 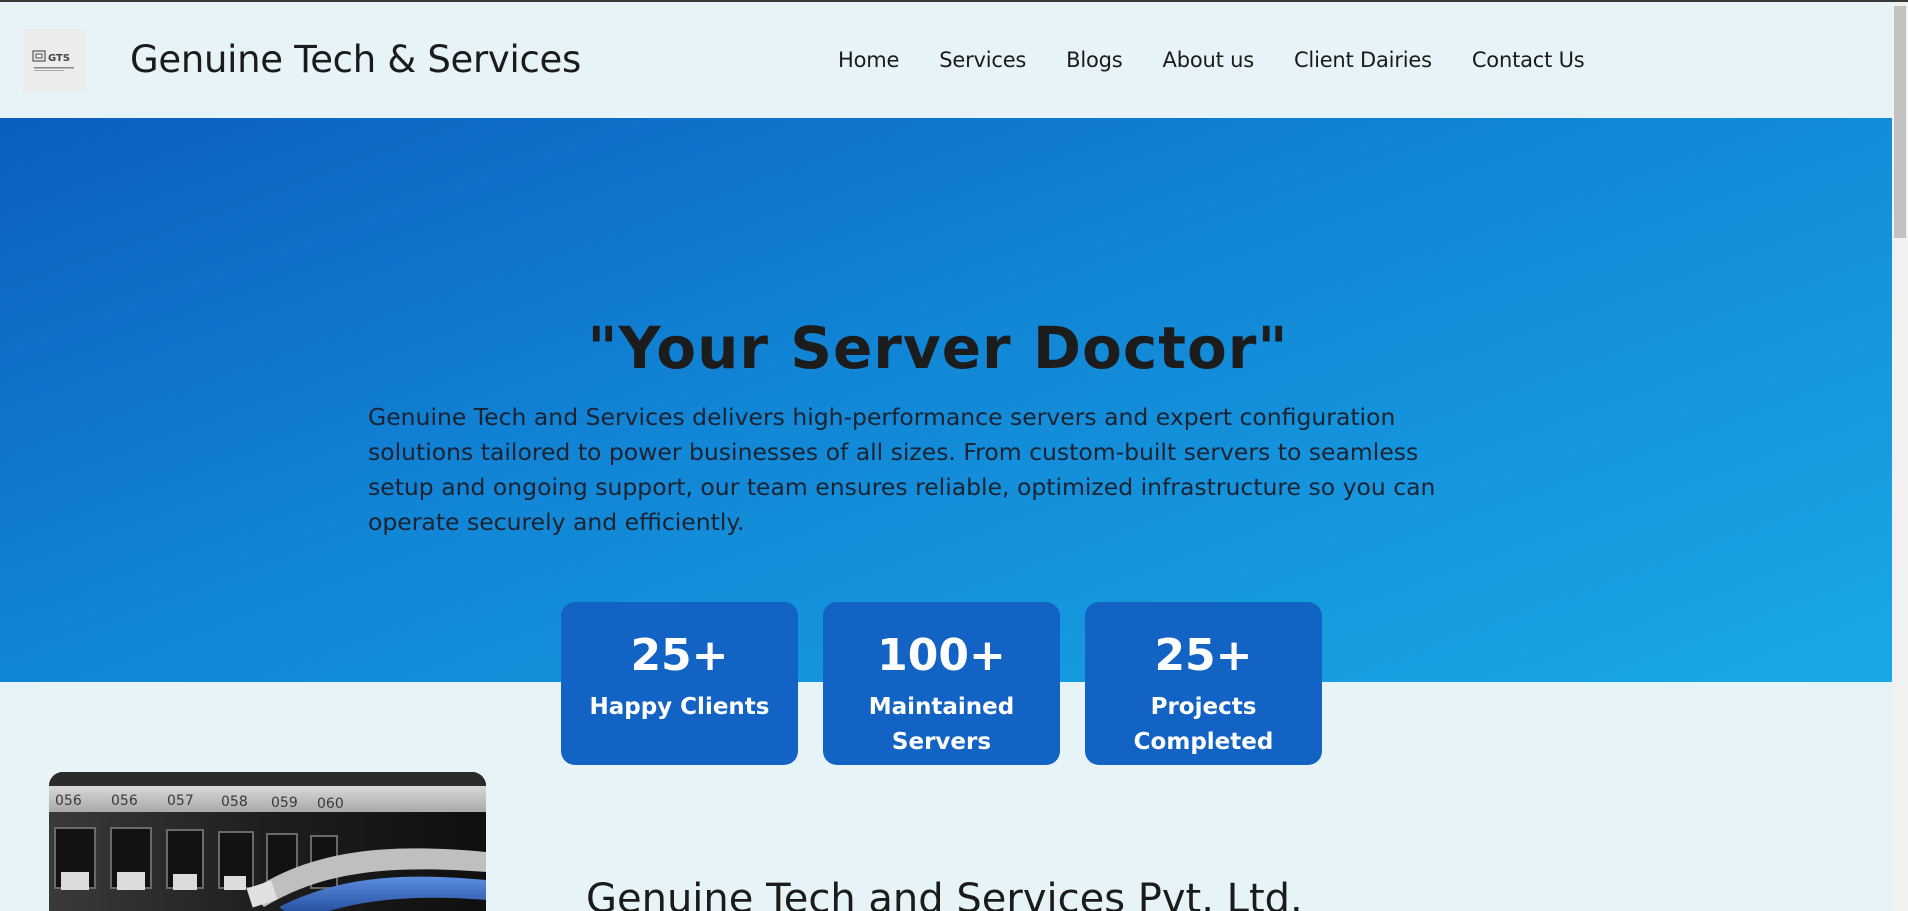 I want to click on stat-card-projects-completed: 25+ Projects Completed, so click(x=1203, y=683).